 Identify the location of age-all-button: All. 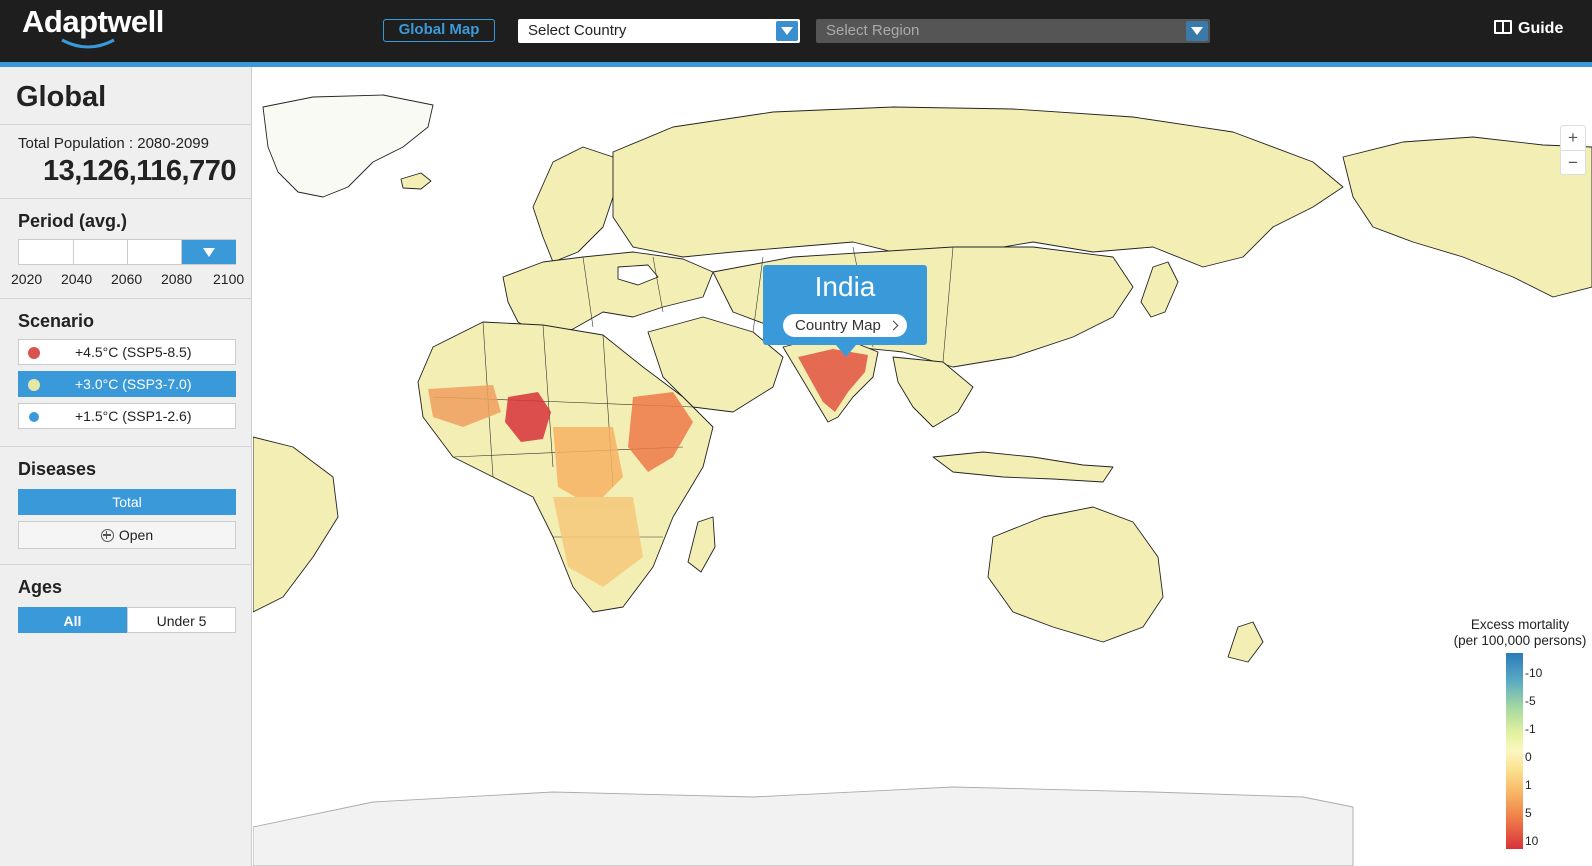
(72, 620).